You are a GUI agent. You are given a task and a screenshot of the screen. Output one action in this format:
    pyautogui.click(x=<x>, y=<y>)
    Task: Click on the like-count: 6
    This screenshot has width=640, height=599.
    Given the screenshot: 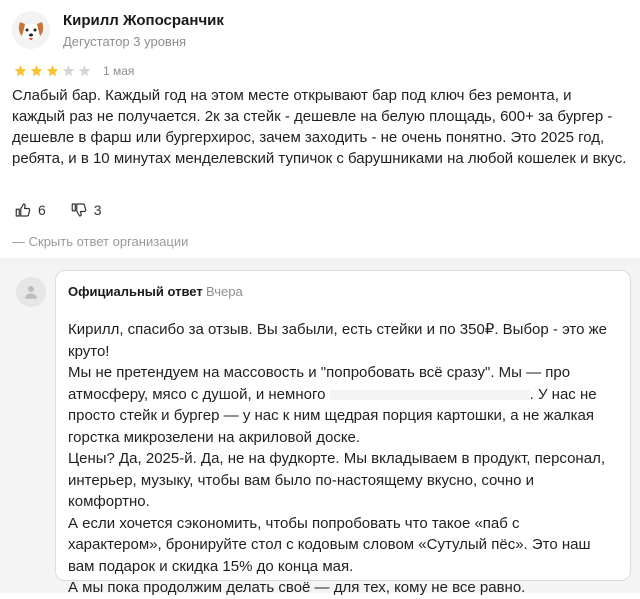 What is the action you would take?
    pyautogui.click(x=42, y=210)
    